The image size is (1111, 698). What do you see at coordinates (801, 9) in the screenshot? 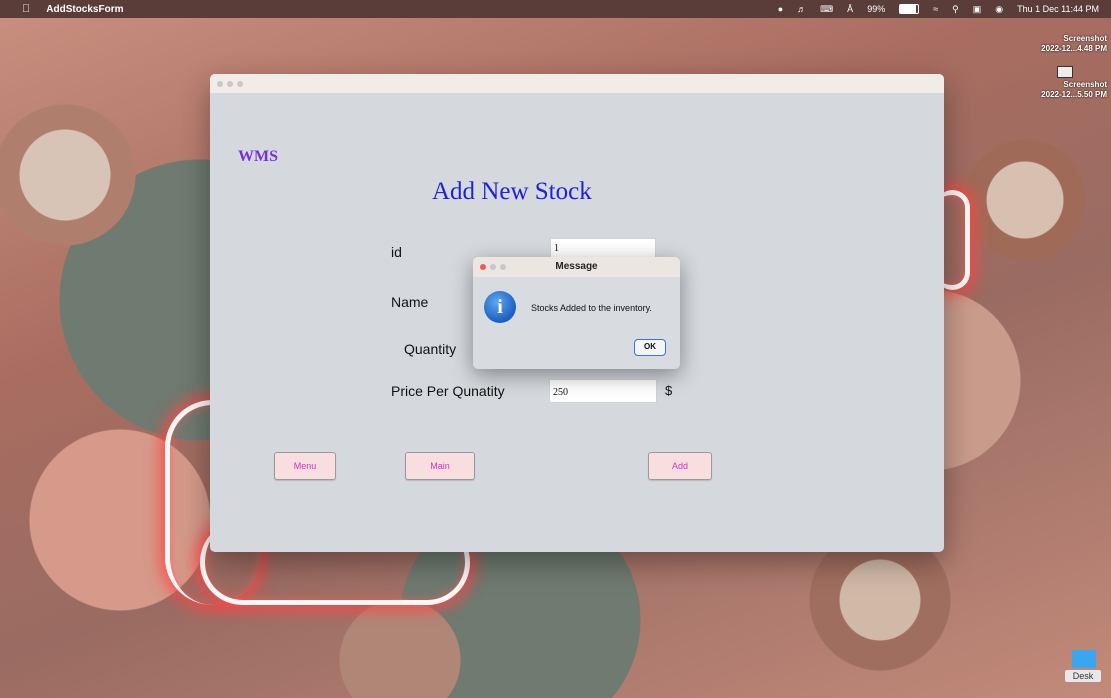
I see `volume-icon: ♬` at bounding box center [801, 9].